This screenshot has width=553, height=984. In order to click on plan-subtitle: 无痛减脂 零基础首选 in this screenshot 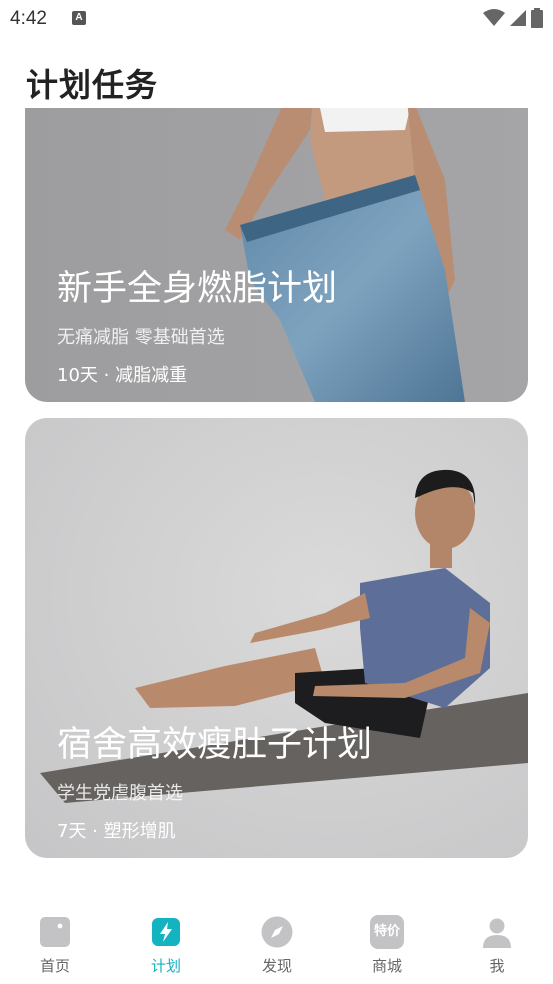, I will do `click(141, 337)`.